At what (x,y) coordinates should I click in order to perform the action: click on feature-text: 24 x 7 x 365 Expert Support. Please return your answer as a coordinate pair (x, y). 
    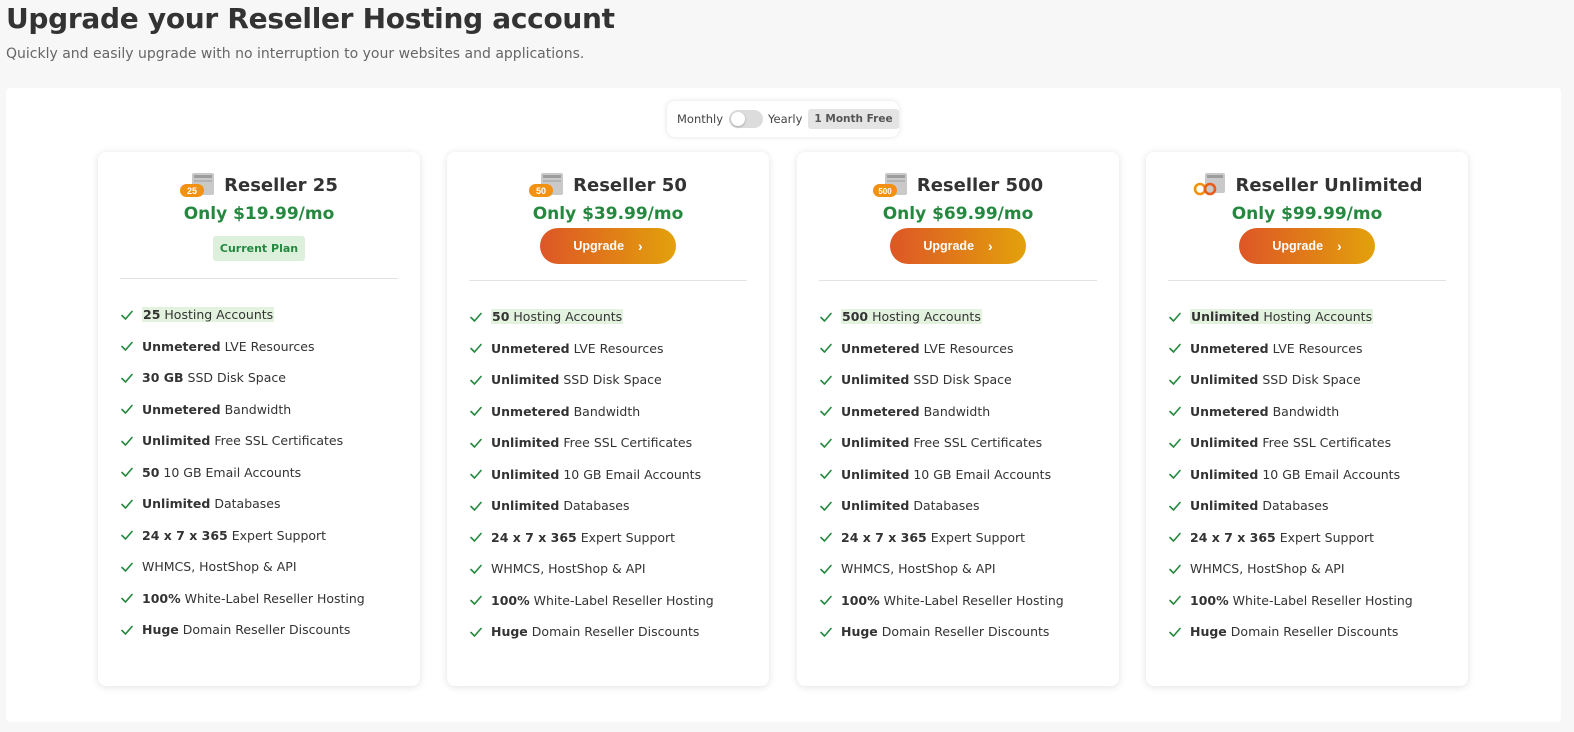
    Looking at the image, I should click on (1282, 537).